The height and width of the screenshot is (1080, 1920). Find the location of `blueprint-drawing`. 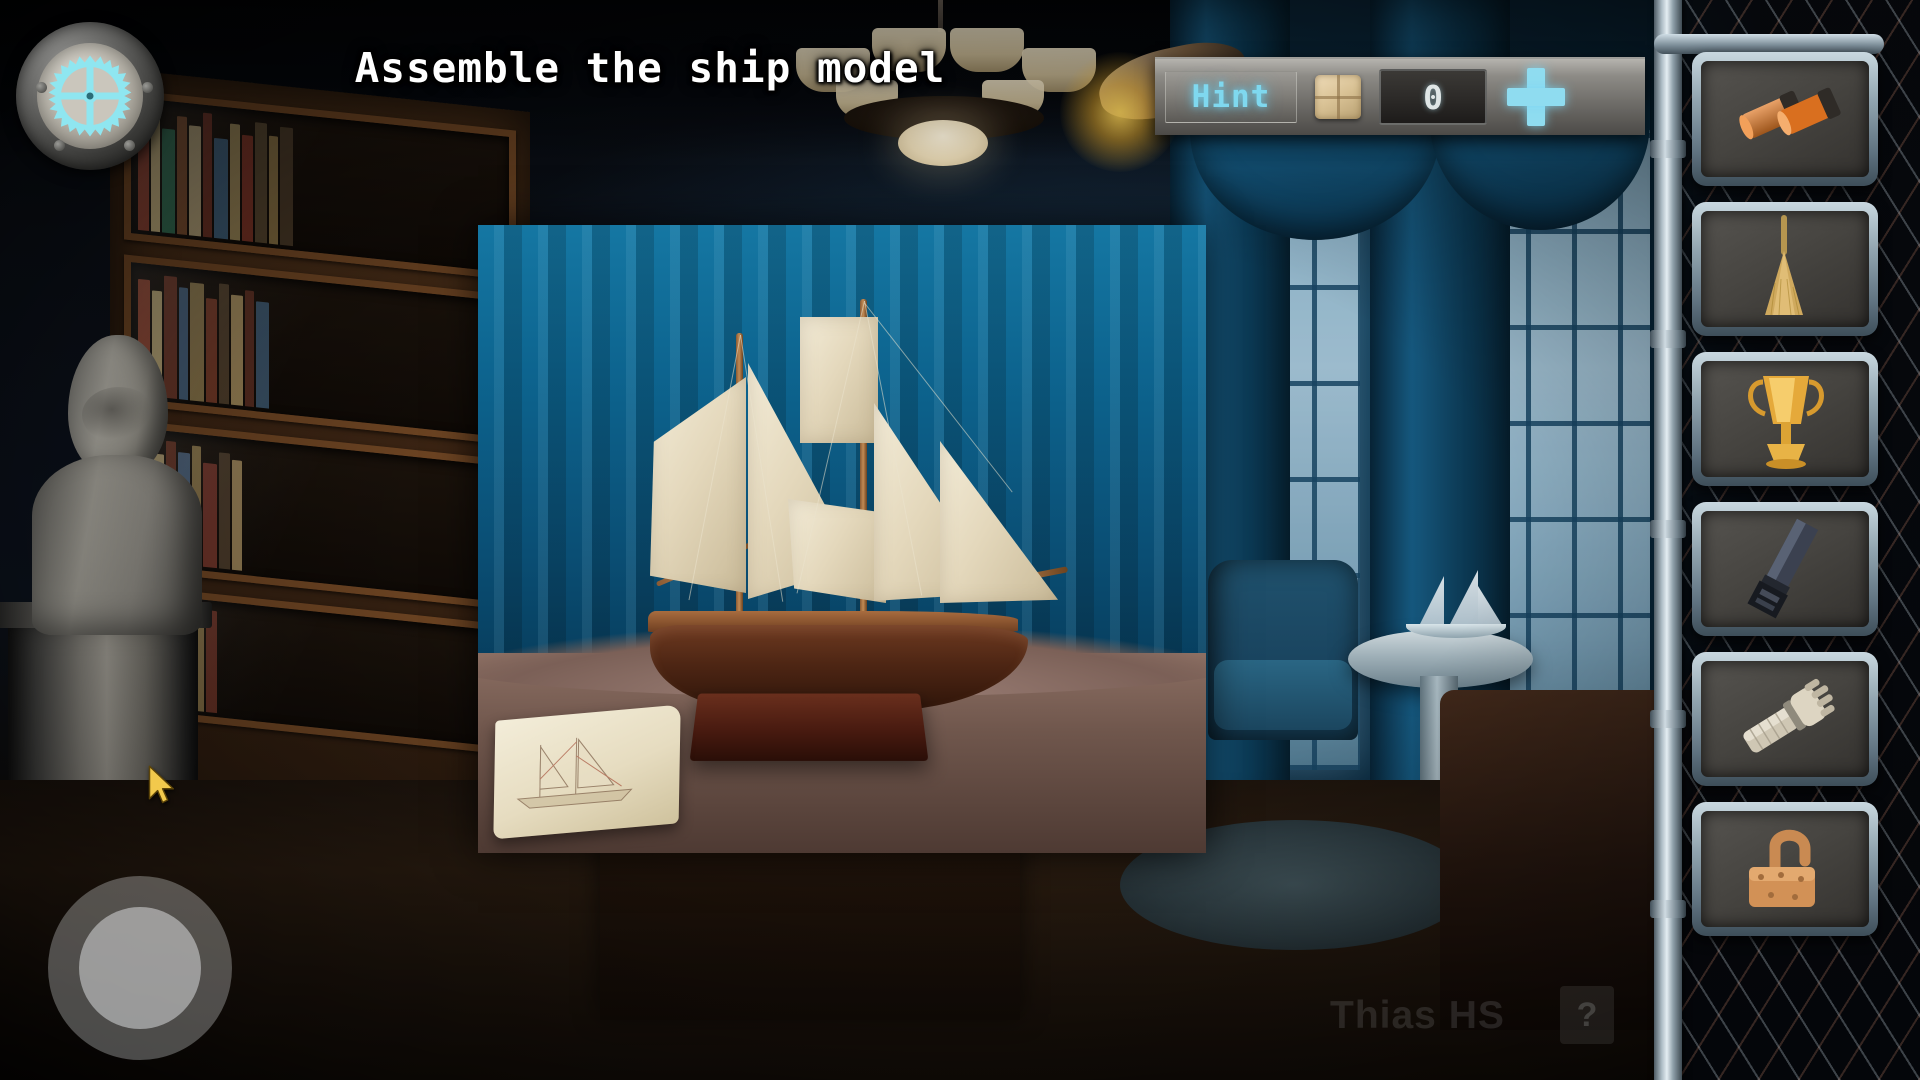

blueprint-drawing is located at coordinates (574, 773).